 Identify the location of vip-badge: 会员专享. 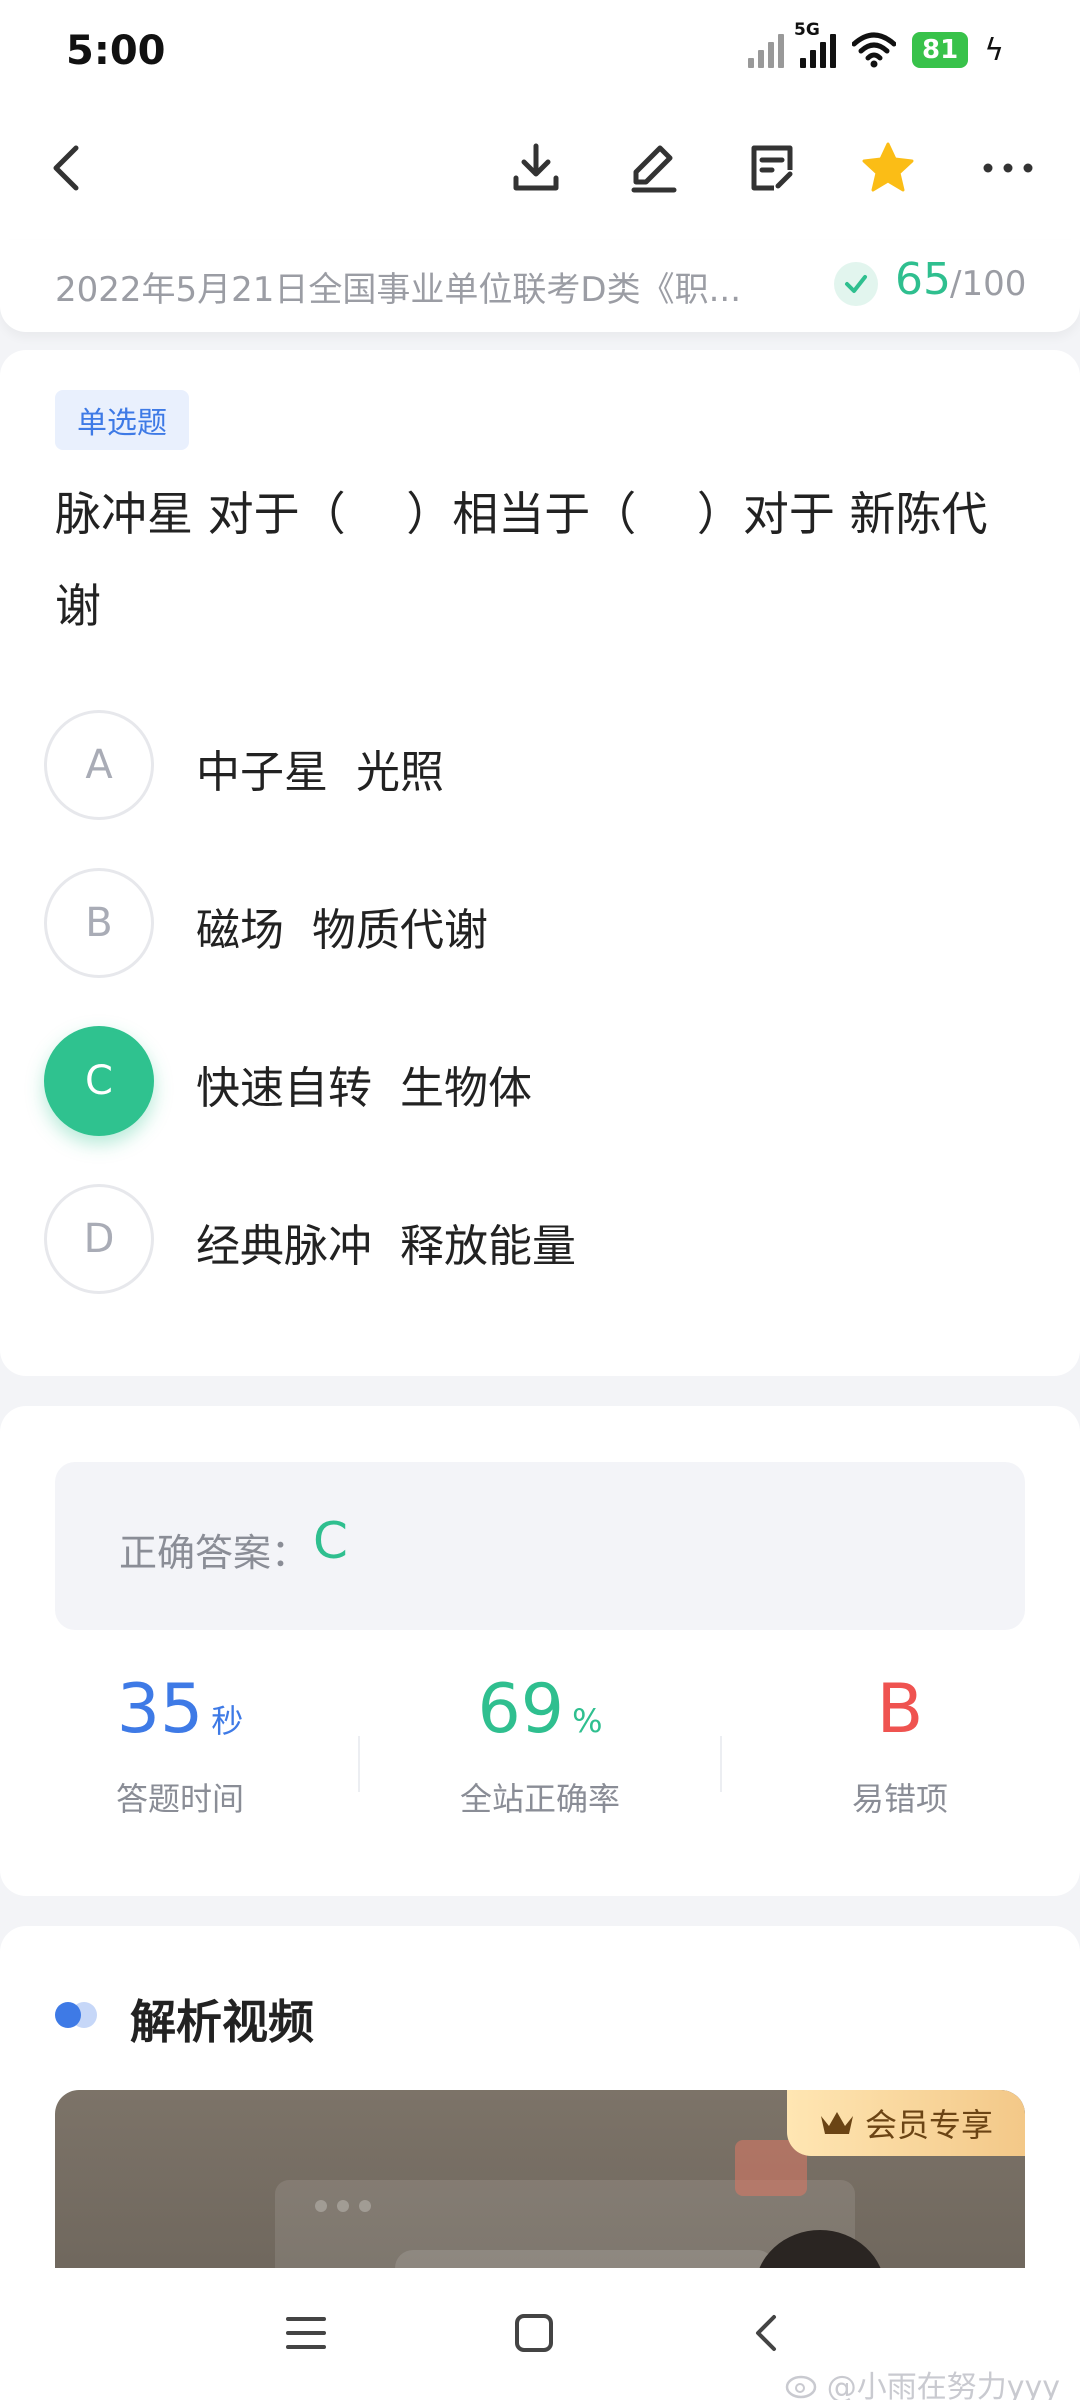
(906, 2123).